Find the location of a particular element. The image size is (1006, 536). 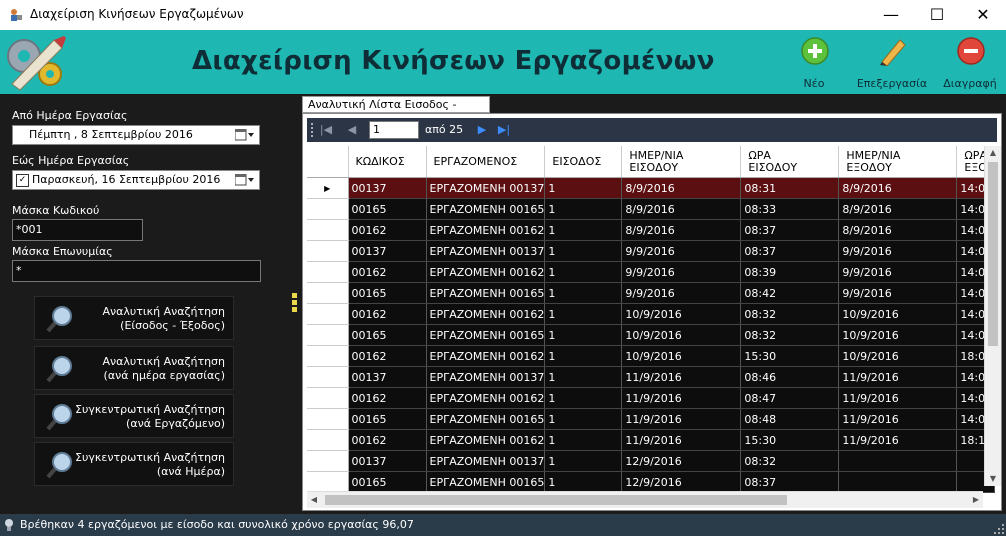

maximize-button: ☐ is located at coordinates (937, 15).